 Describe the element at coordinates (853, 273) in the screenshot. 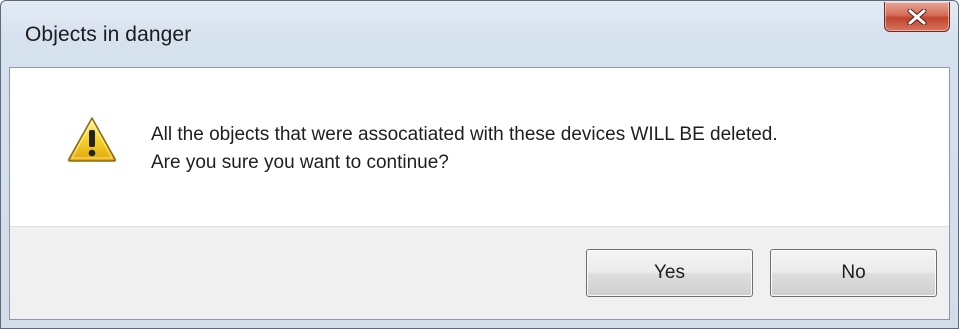

I see `no-button: No` at that location.